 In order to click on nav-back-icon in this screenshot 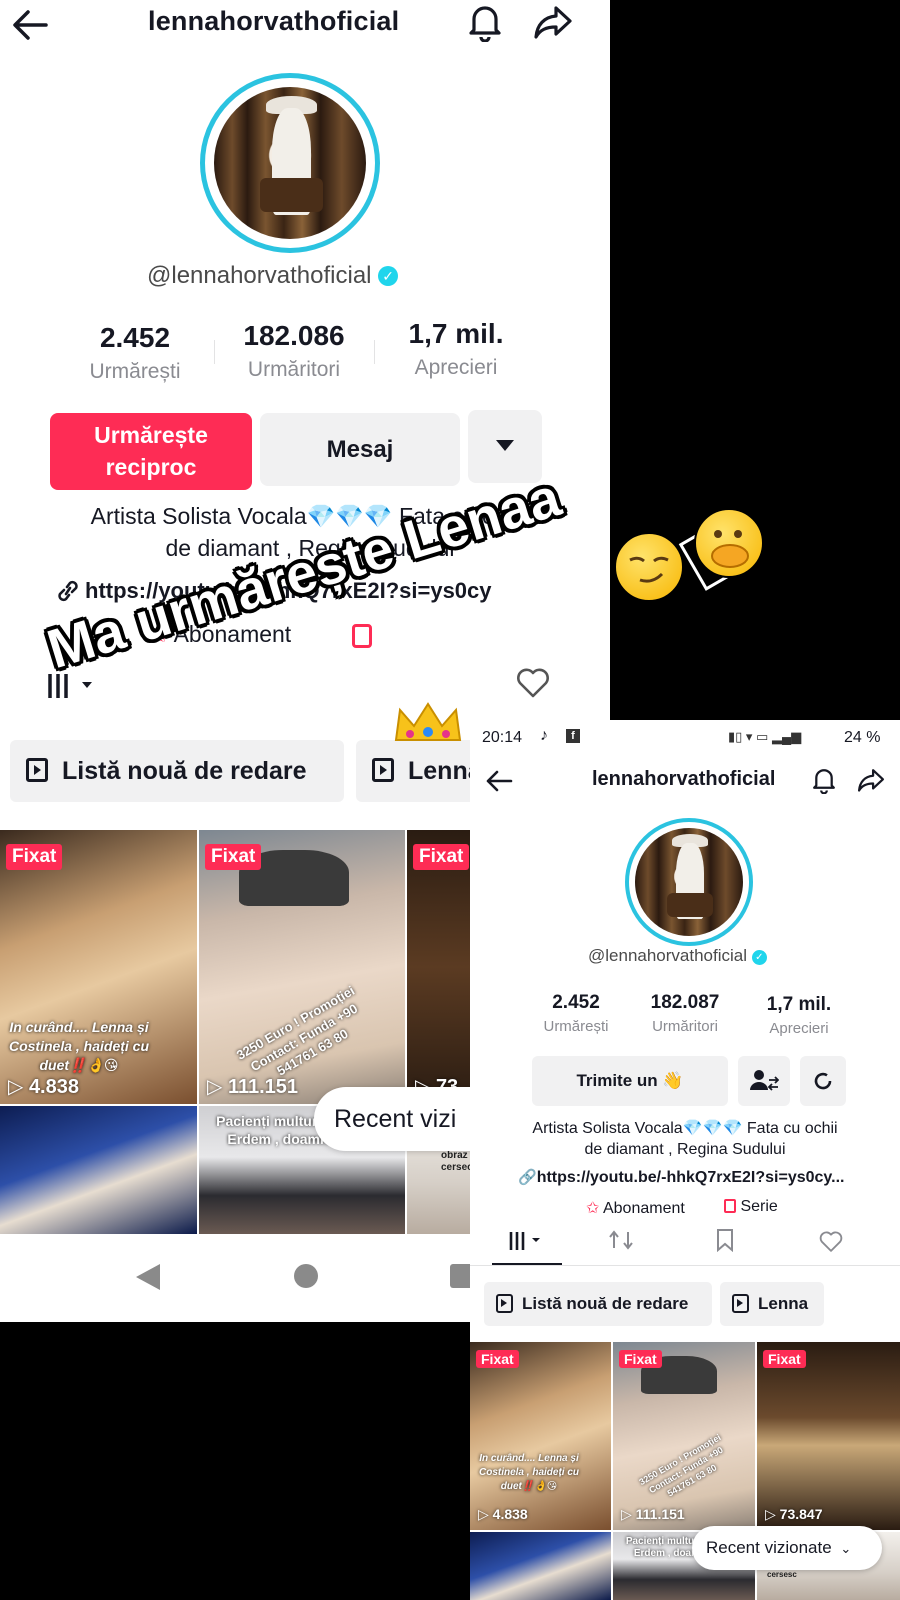, I will do `click(148, 1277)`.